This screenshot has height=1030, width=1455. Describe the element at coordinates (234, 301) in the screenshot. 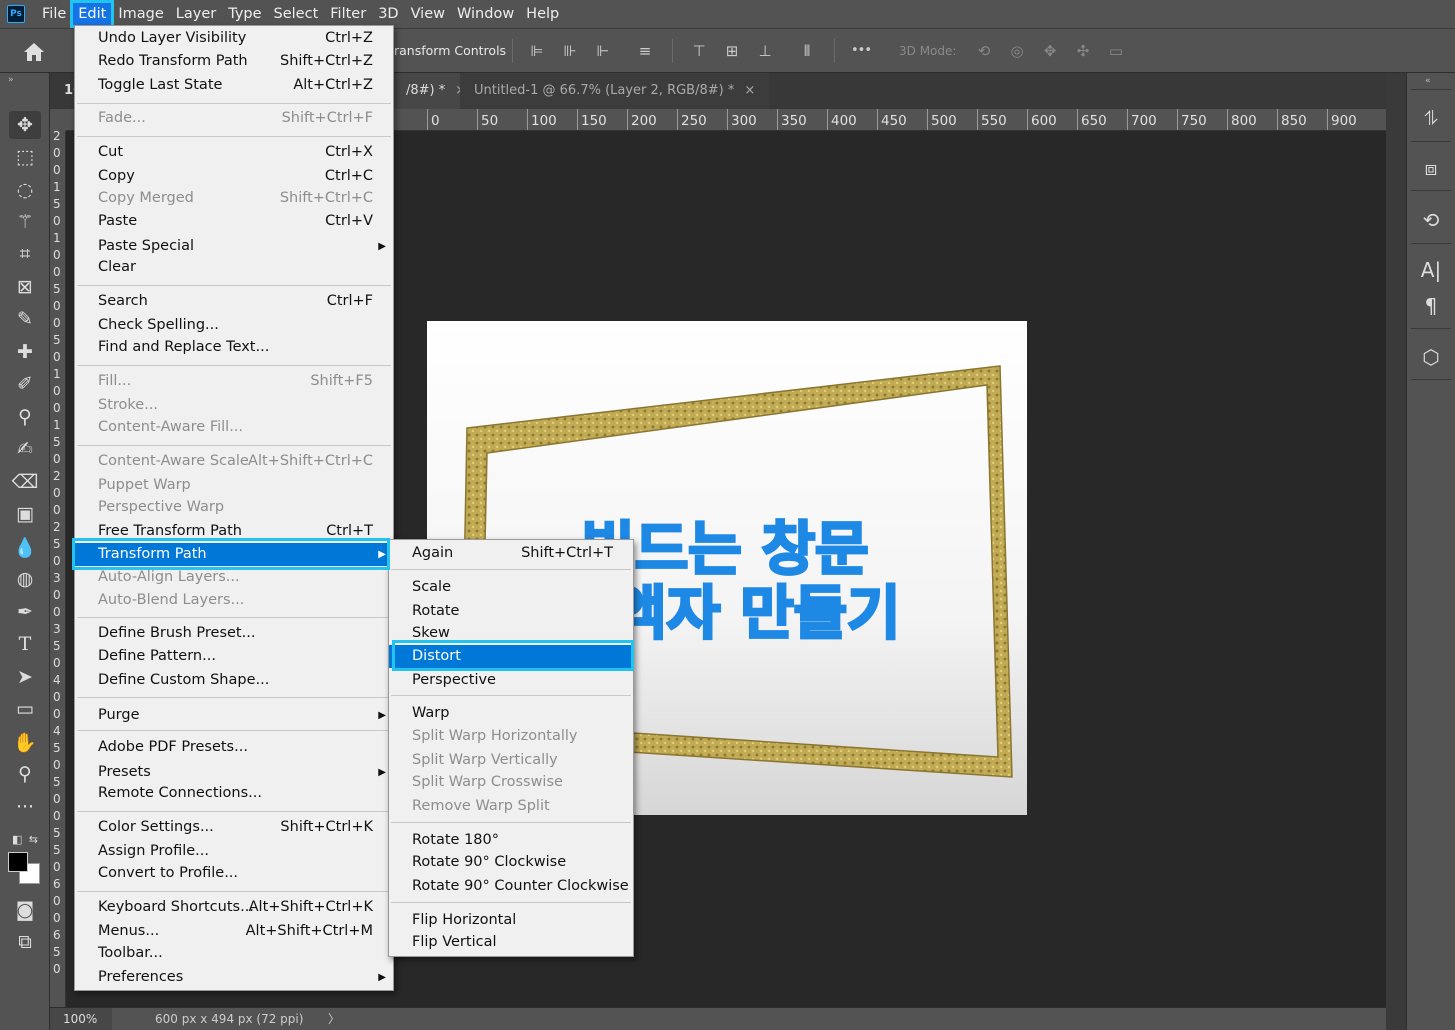

I see `menu-item-search: Search Ctrl+F` at that location.